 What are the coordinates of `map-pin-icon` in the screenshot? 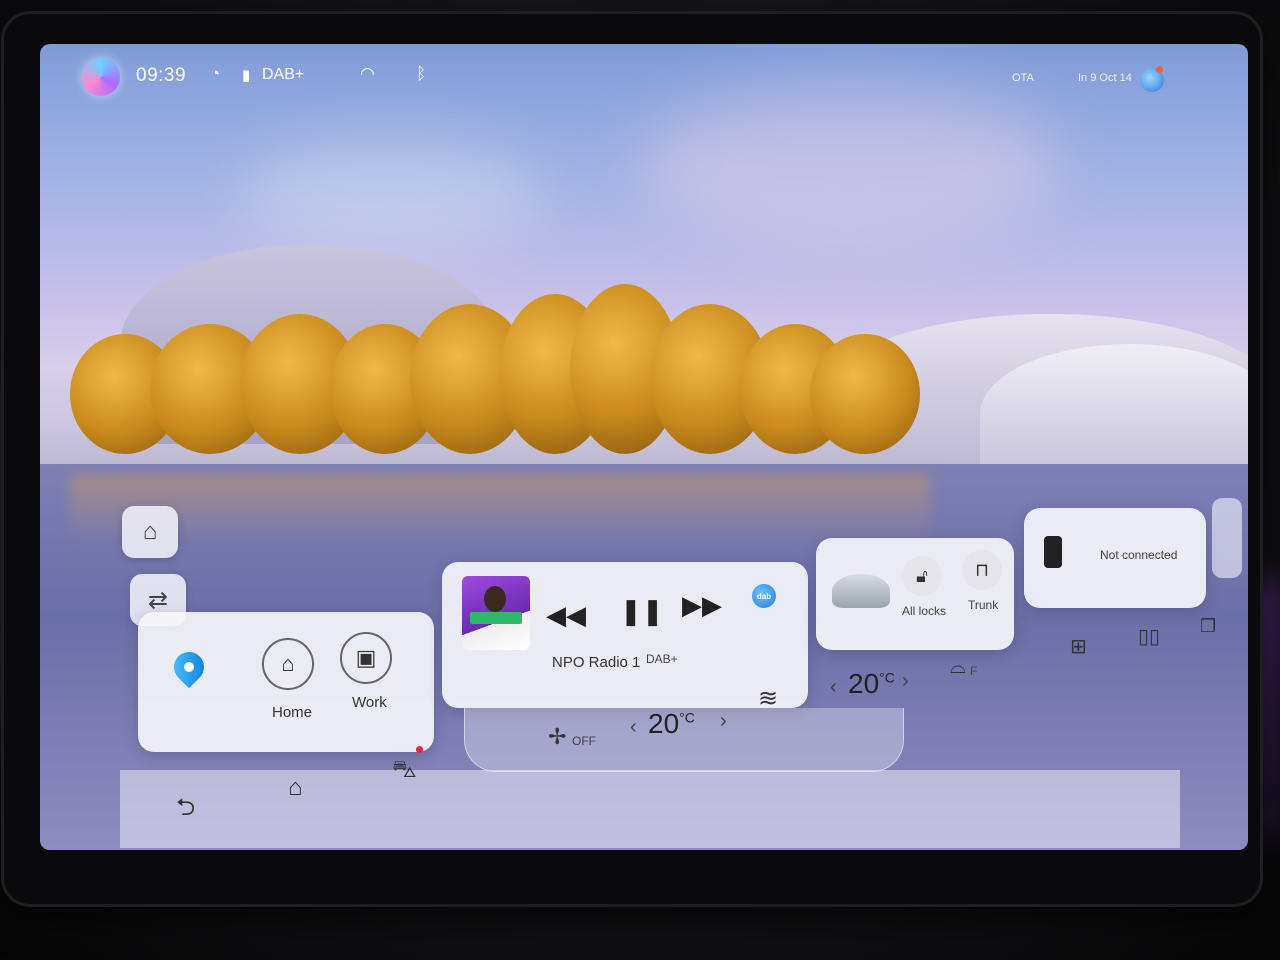 It's located at (189, 667).